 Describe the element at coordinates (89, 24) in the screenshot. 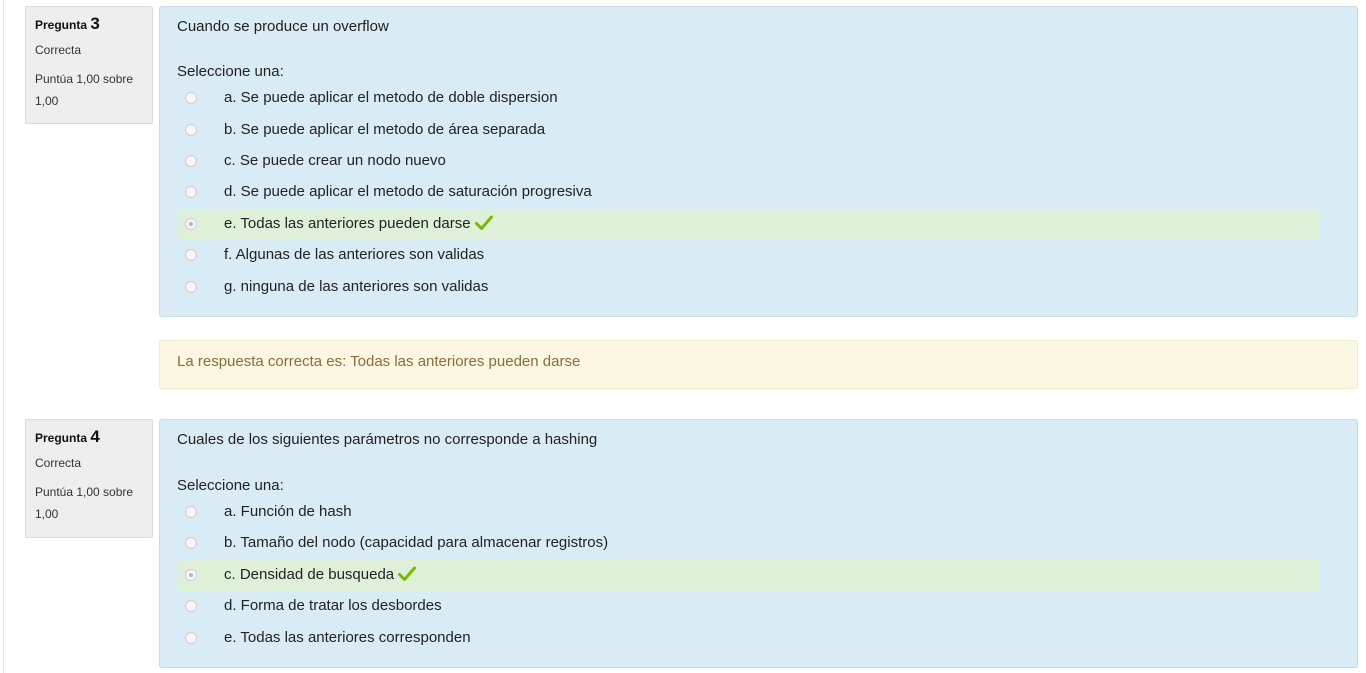

I see `question-number-line: Pregunta 3` at that location.